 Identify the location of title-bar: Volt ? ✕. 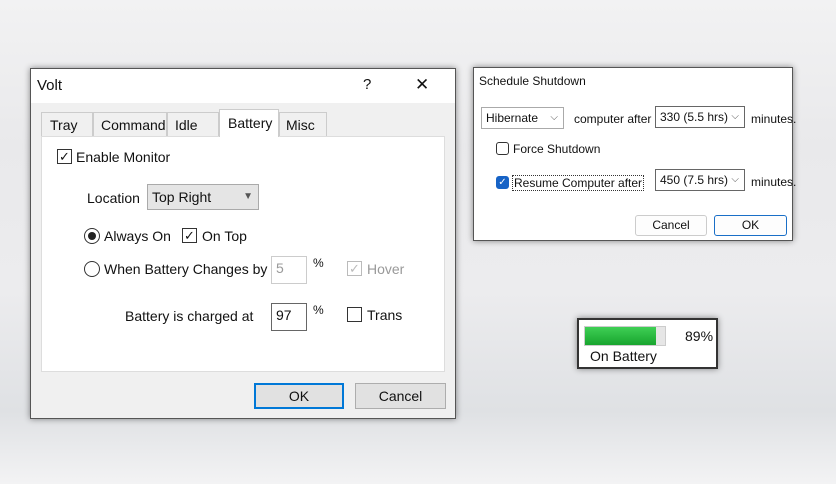
(243, 86).